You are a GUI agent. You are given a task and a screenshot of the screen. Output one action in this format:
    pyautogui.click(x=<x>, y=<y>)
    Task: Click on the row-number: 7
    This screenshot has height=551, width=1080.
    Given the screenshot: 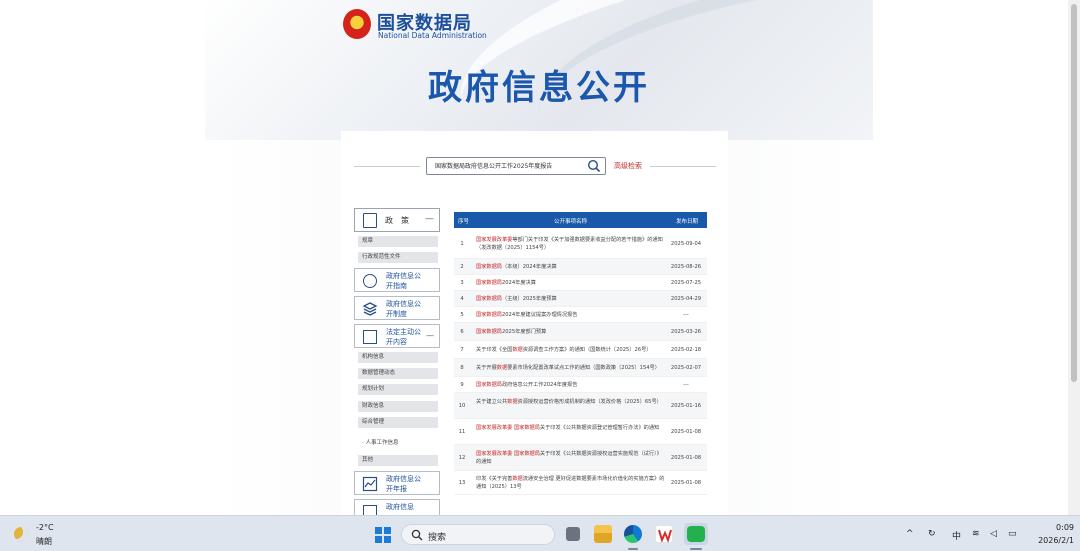 What is the action you would take?
    pyautogui.click(x=462, y=350)
    